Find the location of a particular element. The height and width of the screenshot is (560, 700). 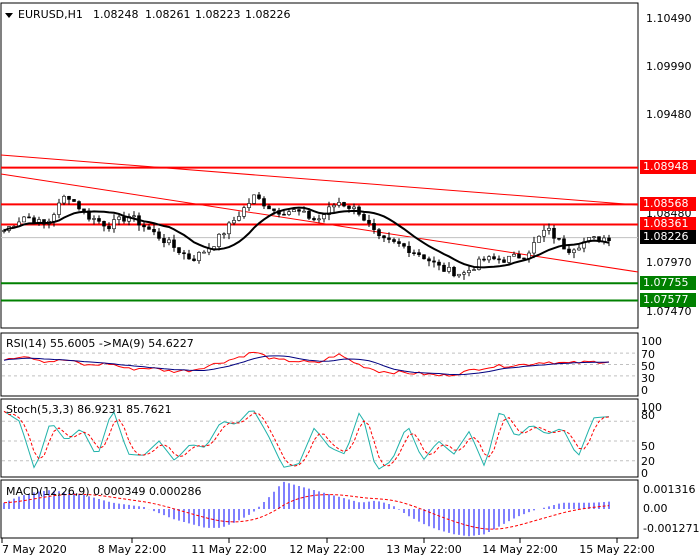

time-label: 7 May 2020 is located at coordinates (34, 549).